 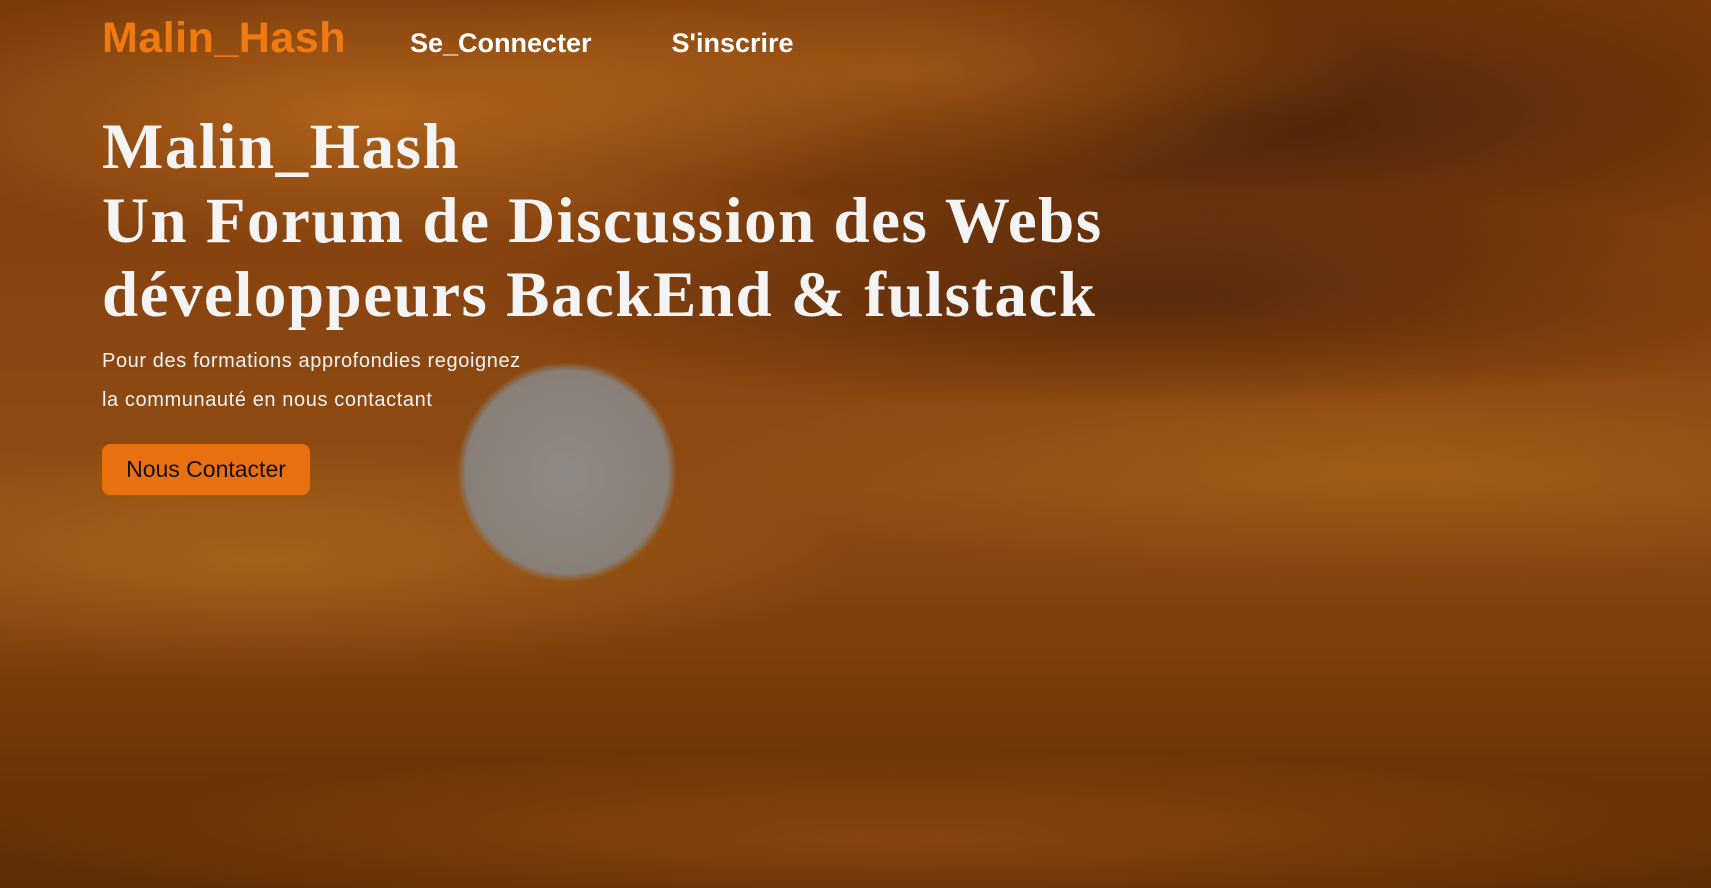 I want to click on nav-link-signup: S'inscrire, so click(x=733, y=43).